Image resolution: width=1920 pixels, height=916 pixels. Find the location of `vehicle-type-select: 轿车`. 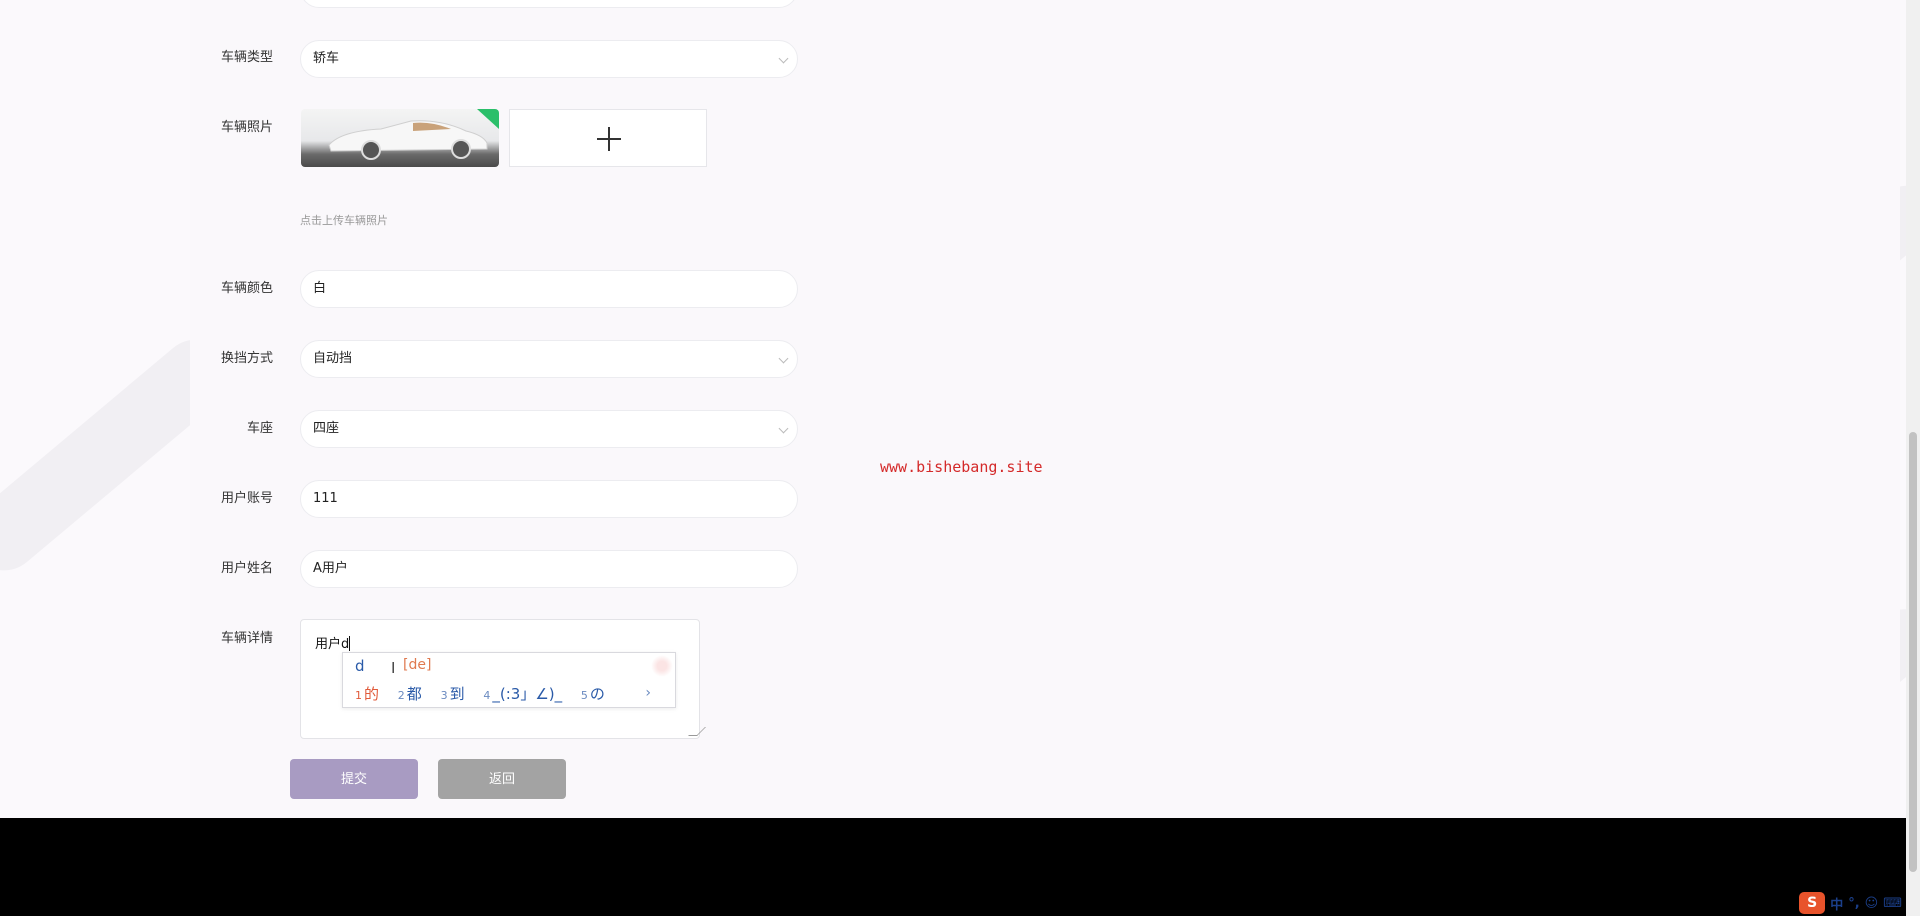

vehicle-type-select: 轿车 is located at coordinates (549, 59).